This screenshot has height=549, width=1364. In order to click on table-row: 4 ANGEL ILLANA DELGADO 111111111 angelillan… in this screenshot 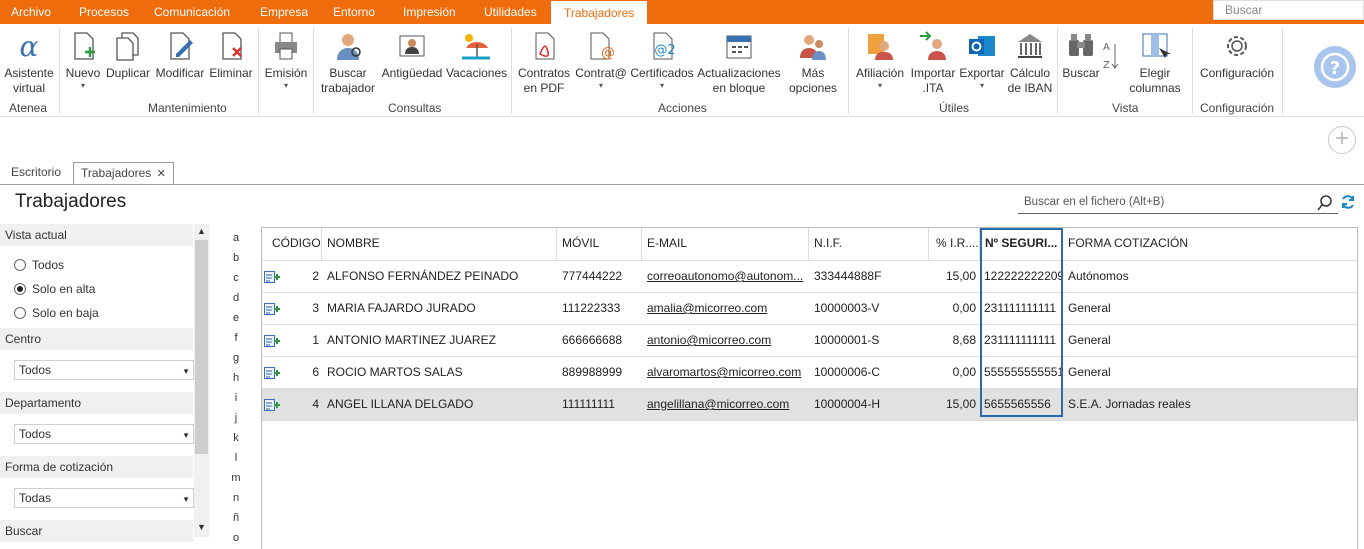, I will do `click(809, 405)`.